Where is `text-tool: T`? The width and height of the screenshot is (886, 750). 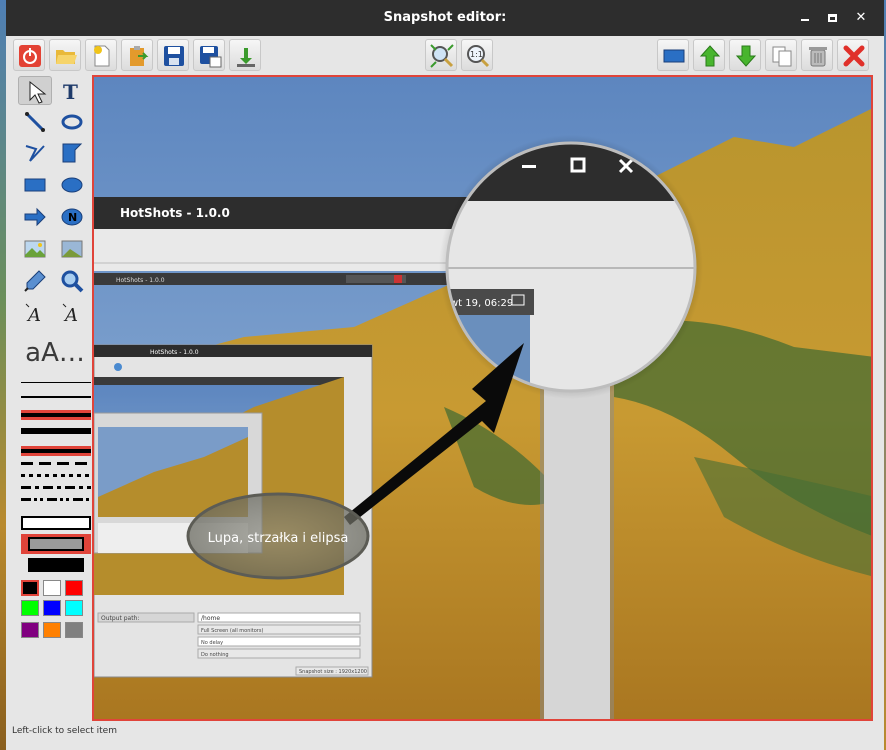
text-tool: T is located at coordinates (72, 90).